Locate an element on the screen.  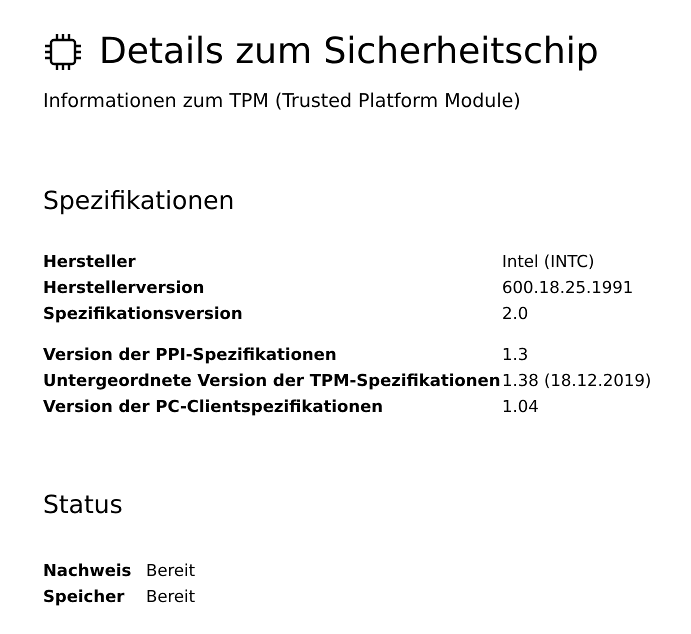
field-value: Intel (INTC) is located at coordinates (548, 262).